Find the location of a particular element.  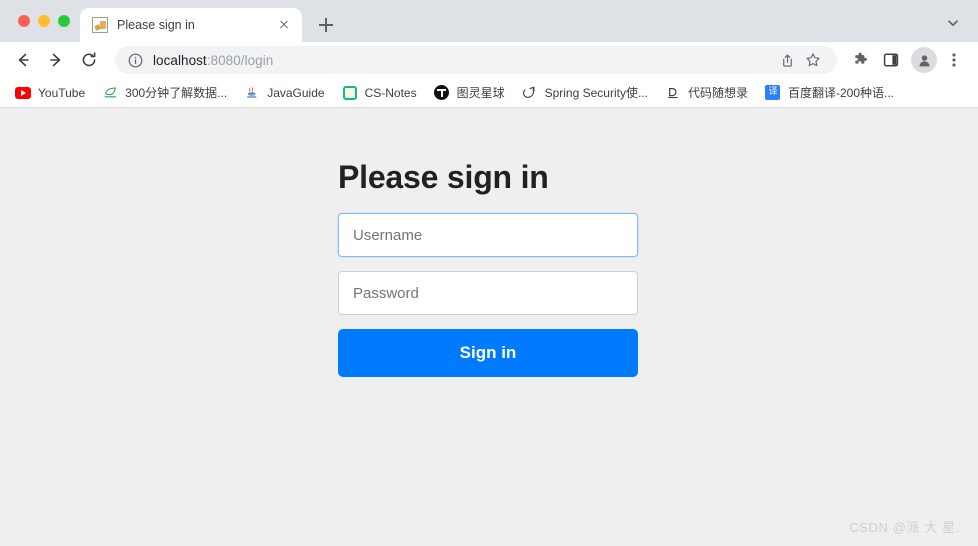

watermark: CSDN @派 大 星. is located at coordinates (904, 527).